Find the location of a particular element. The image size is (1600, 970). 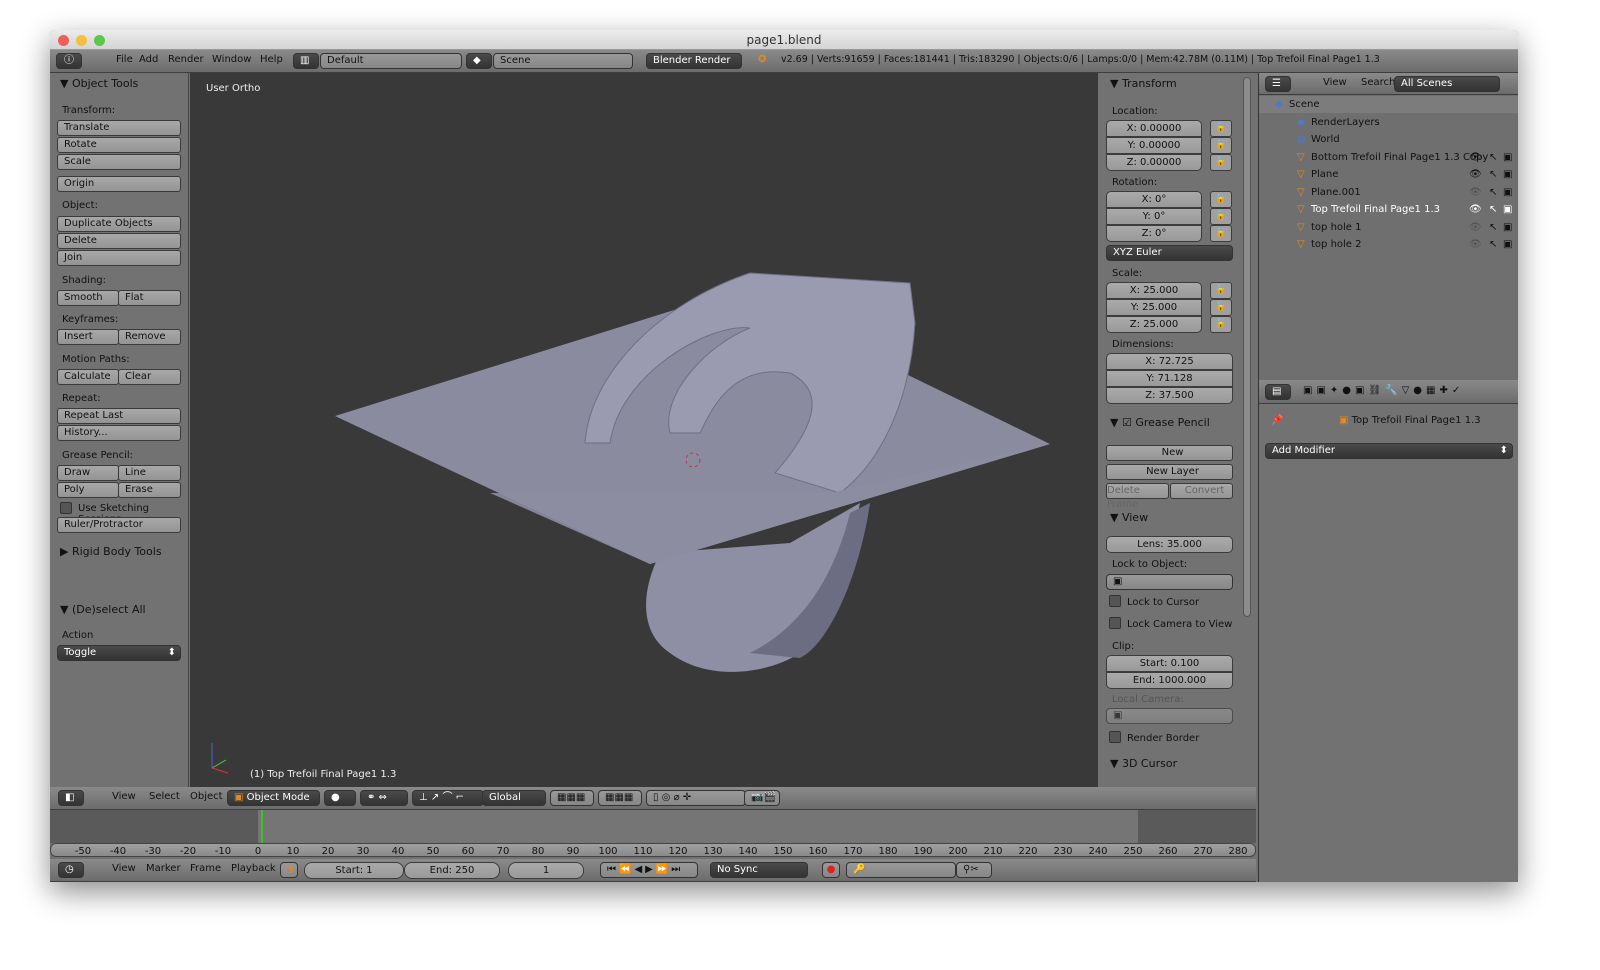

orientation-select: Global is located at coordinates (514, 798).